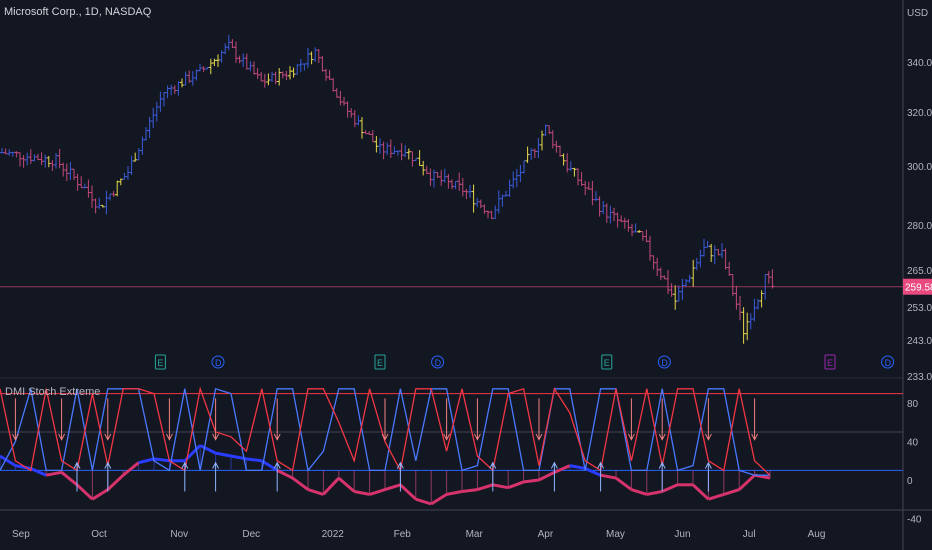  Describe the element at coordinates (403, 534) in the screenshot. I see `time-label: Feb` at that location.